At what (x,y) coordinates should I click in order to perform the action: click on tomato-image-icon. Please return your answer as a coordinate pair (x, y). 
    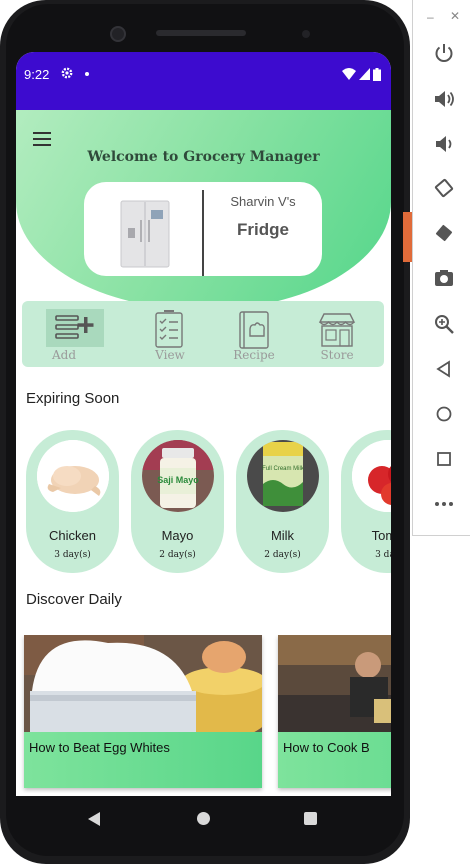
    Looking at the image, I should click on (371, 476).